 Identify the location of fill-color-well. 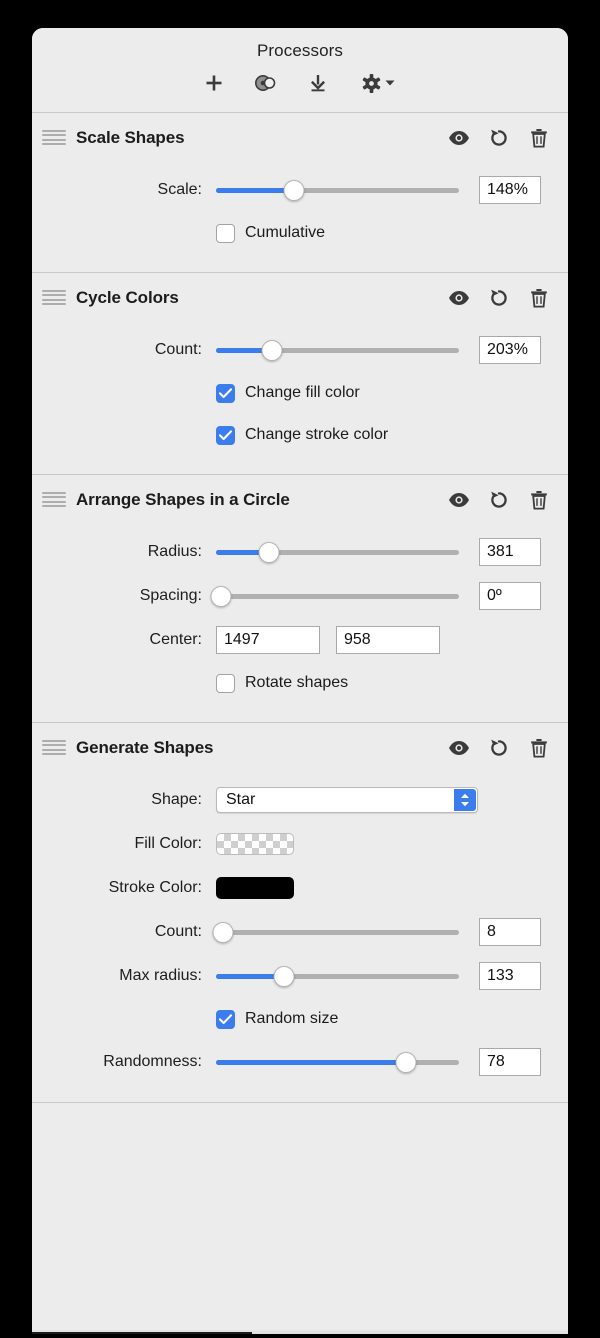
(255, 844).